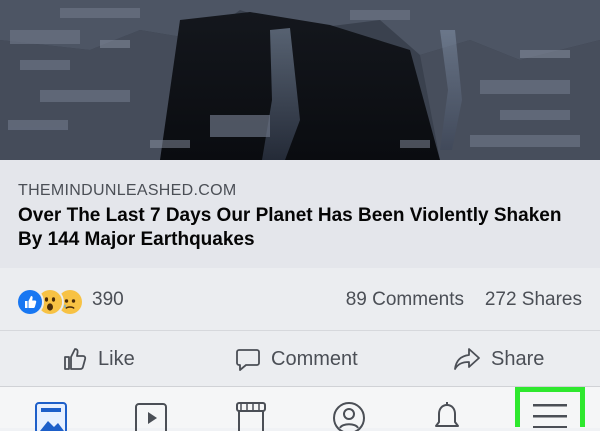  I want to click on tab-profile, so click(350, 409).